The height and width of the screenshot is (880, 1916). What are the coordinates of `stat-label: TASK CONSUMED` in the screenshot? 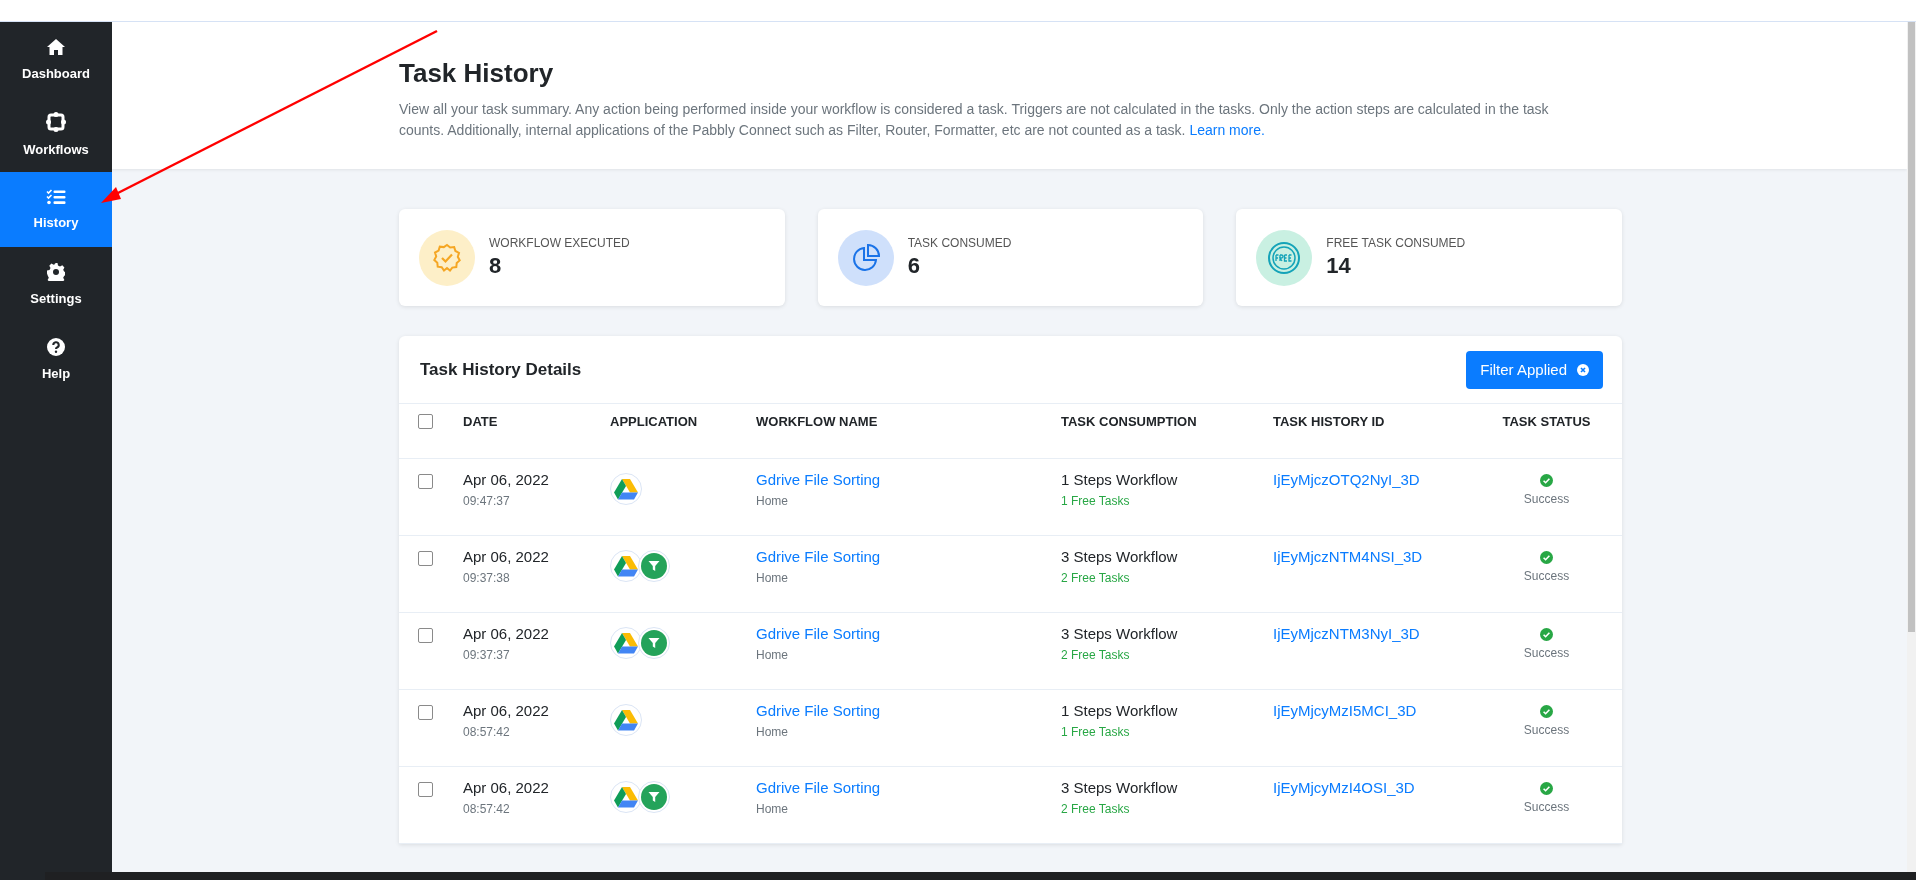 It's located at (959, 243).